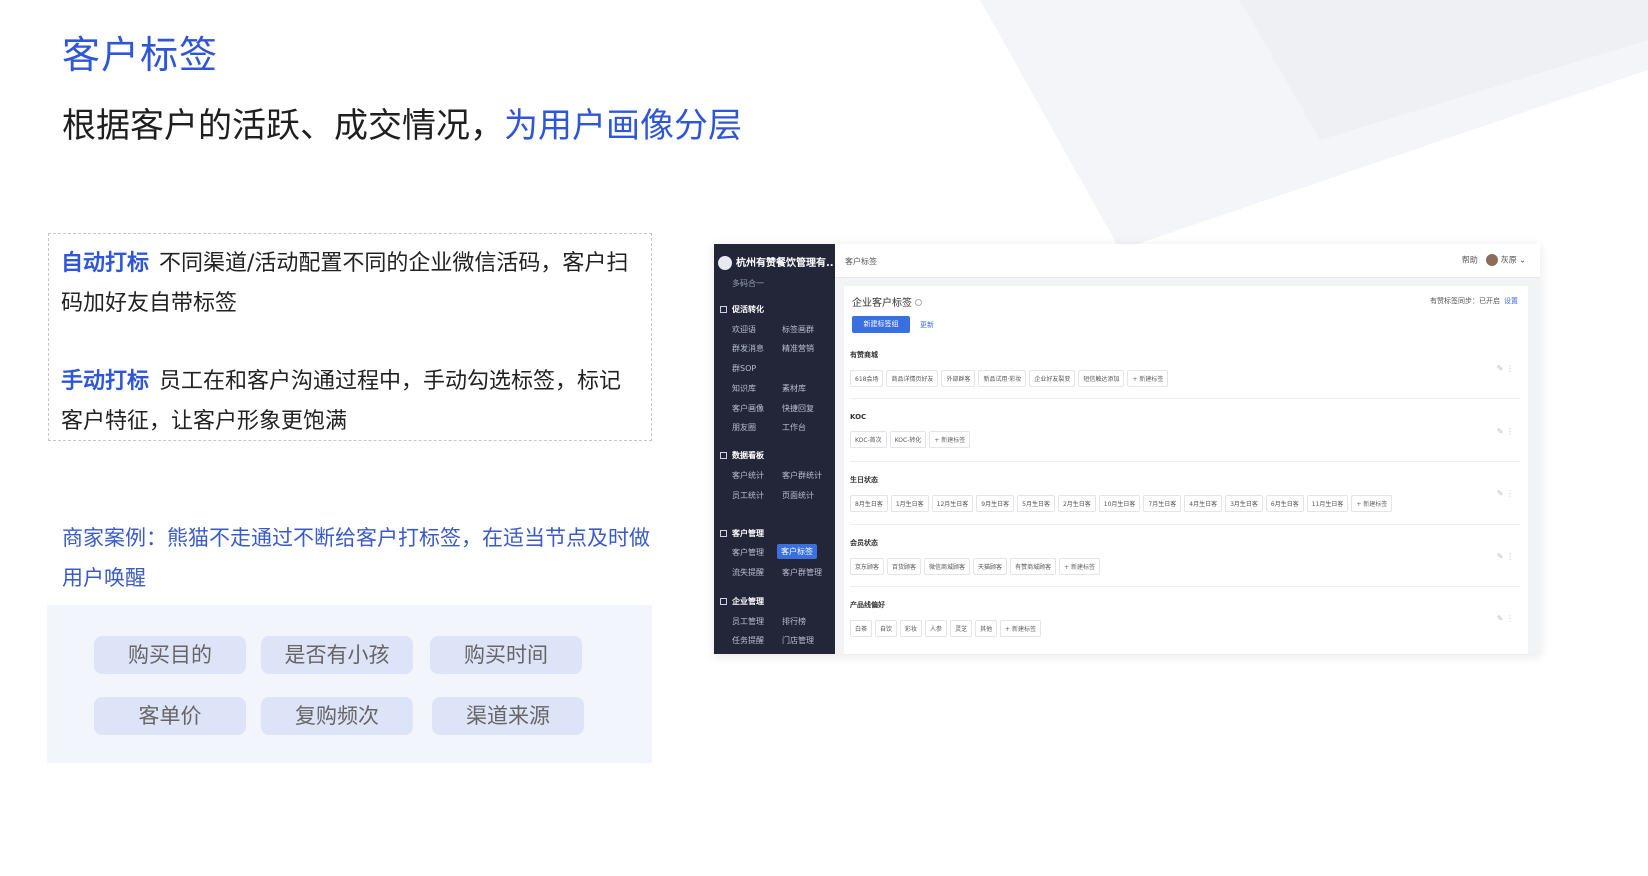  I want to click on avatar, so click(1491, 260).